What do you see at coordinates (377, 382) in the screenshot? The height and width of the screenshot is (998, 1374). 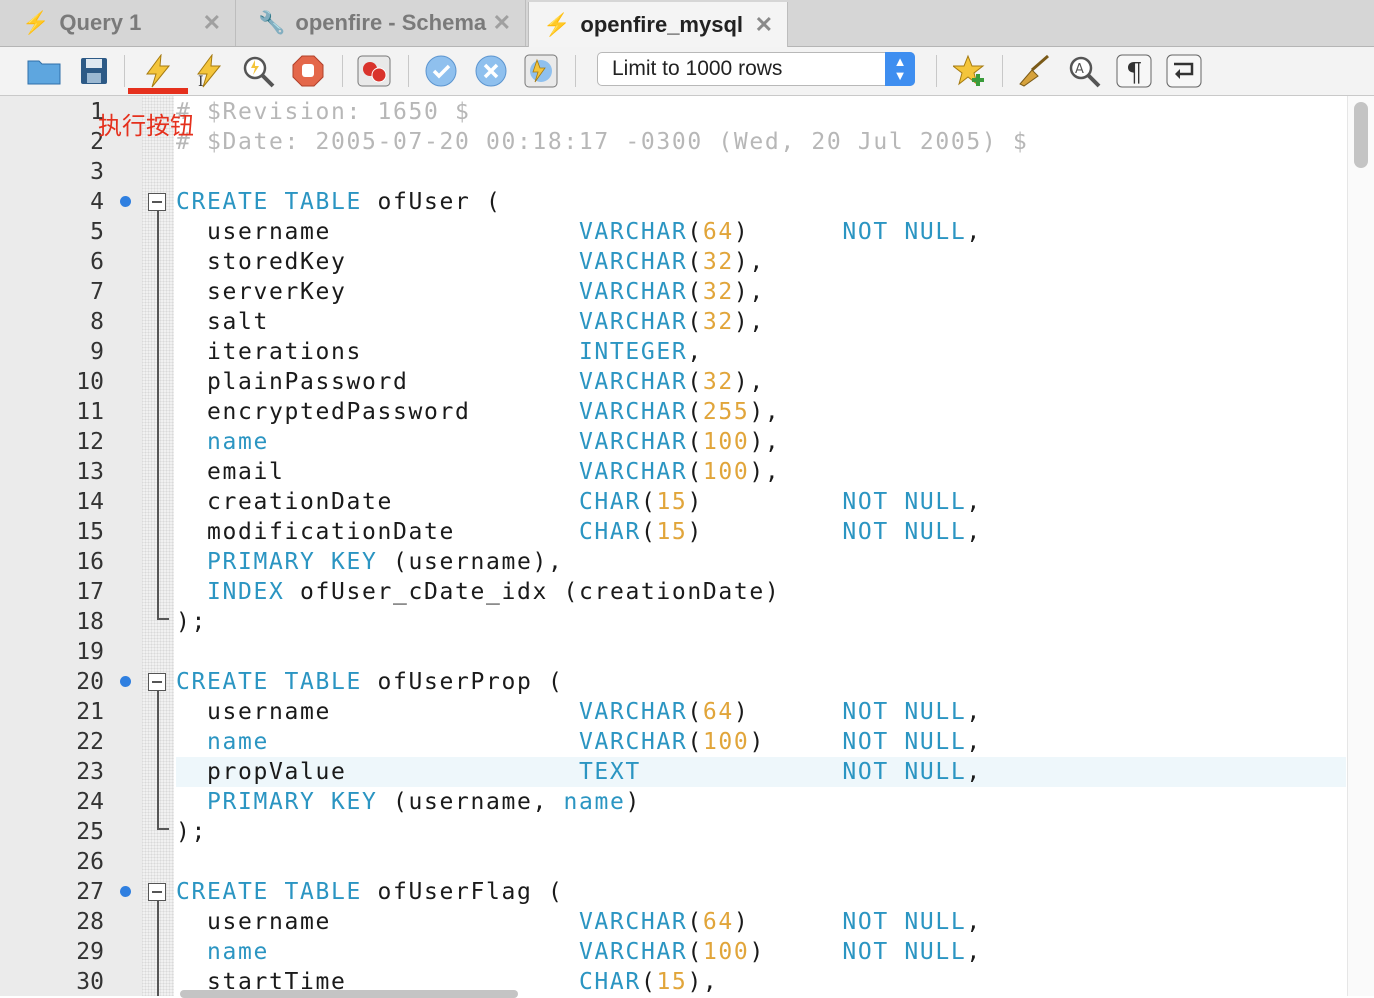 I see `code-token: plainPassword` at bounding box center [377, 382].